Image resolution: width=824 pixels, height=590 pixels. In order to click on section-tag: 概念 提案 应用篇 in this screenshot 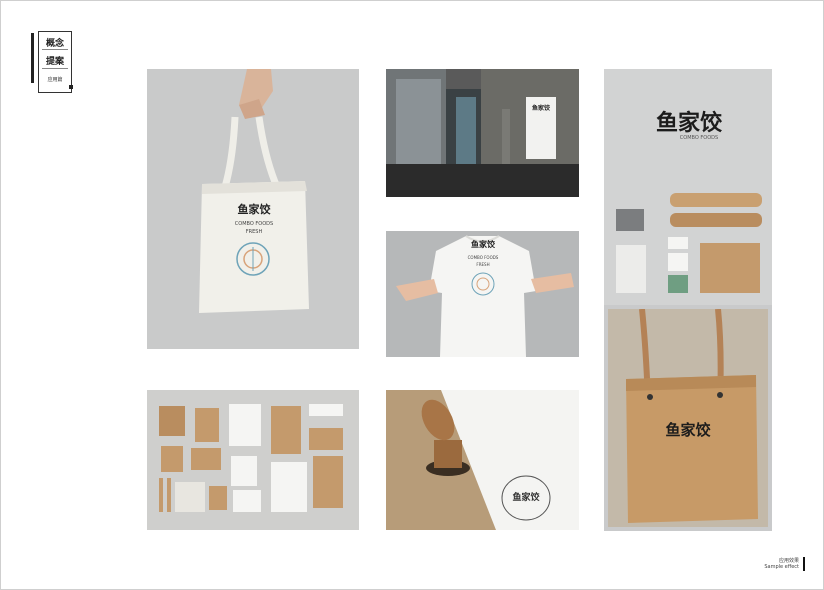, I will do `click(53, 62)`.